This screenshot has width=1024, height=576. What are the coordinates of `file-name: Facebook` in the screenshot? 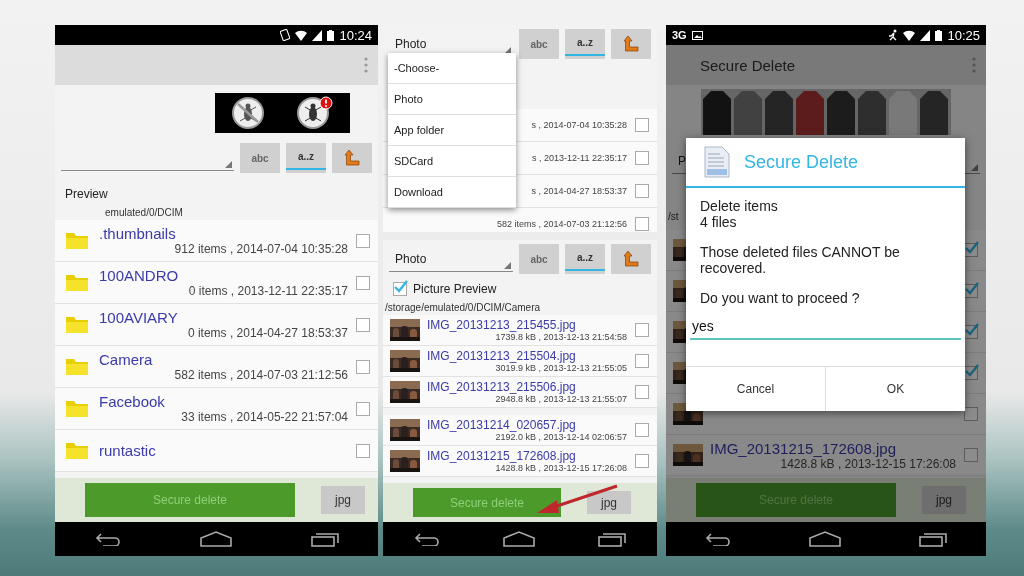 It's located at (132, 401).